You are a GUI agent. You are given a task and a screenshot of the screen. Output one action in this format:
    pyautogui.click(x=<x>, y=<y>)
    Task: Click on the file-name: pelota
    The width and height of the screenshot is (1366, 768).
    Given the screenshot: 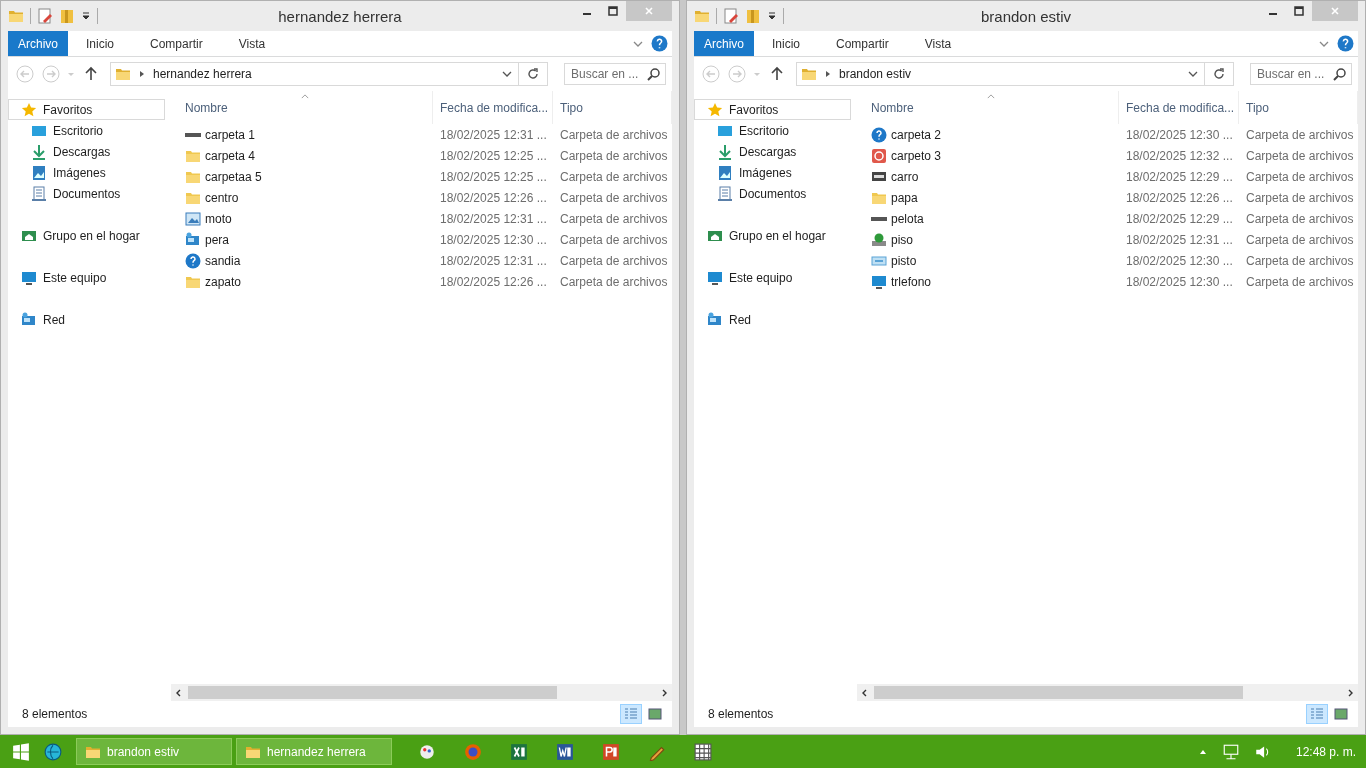 What is the action you would take?
    pyautogui.click(x=988, y=218)
    